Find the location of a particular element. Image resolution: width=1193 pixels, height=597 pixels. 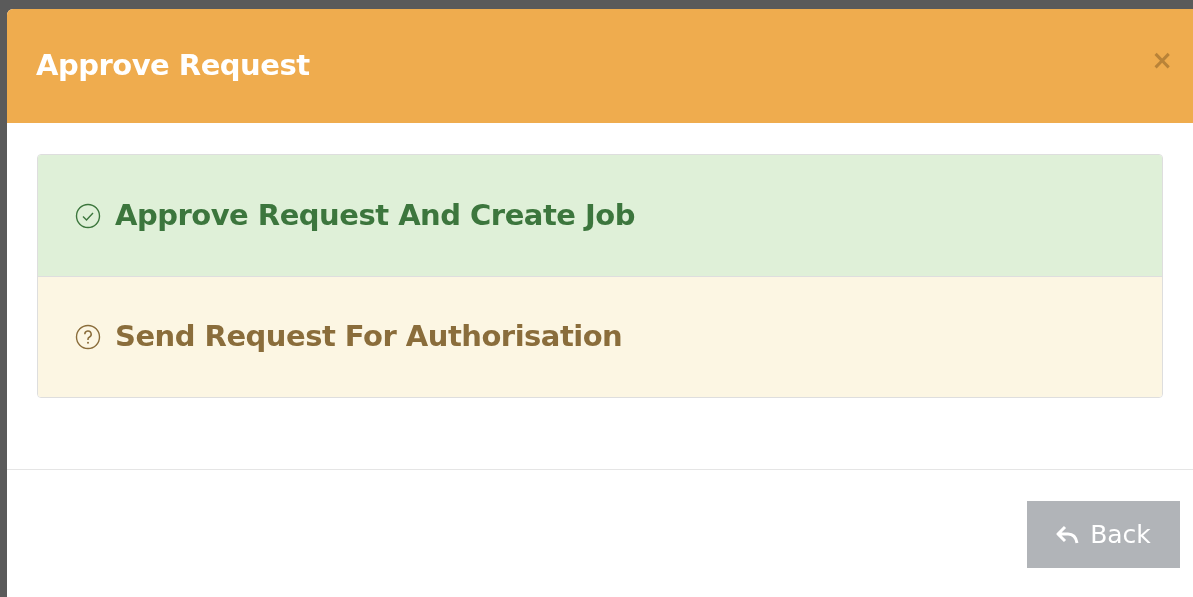

check-circle-icon is located at coordinates (88, 215).